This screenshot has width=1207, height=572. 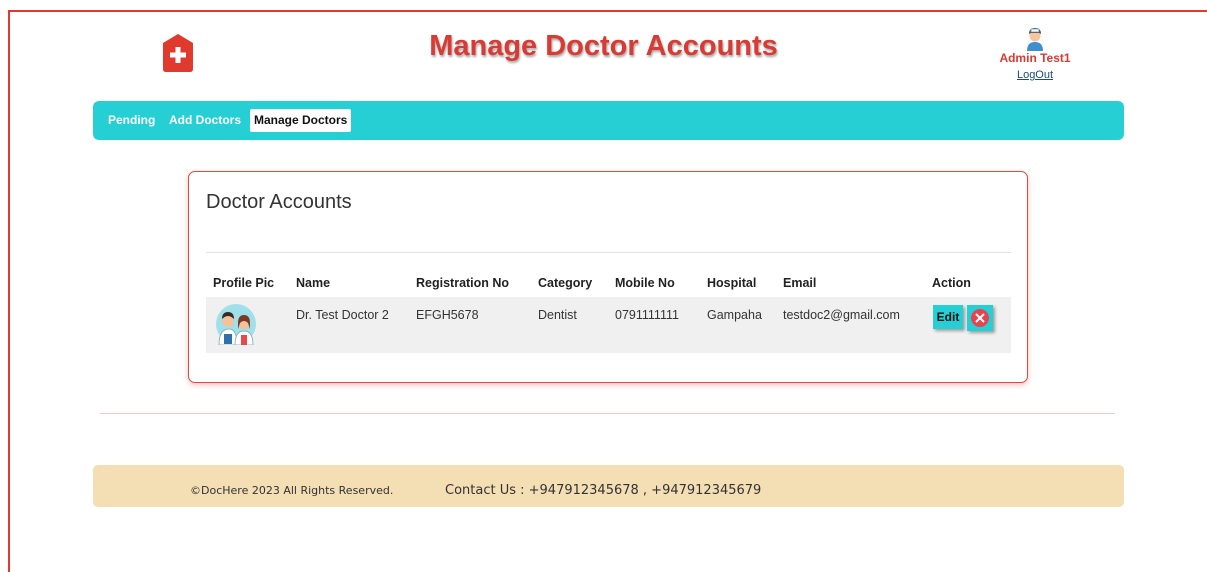 I want to click on nav-item-pending: Pending, so click(x=131, y=120).